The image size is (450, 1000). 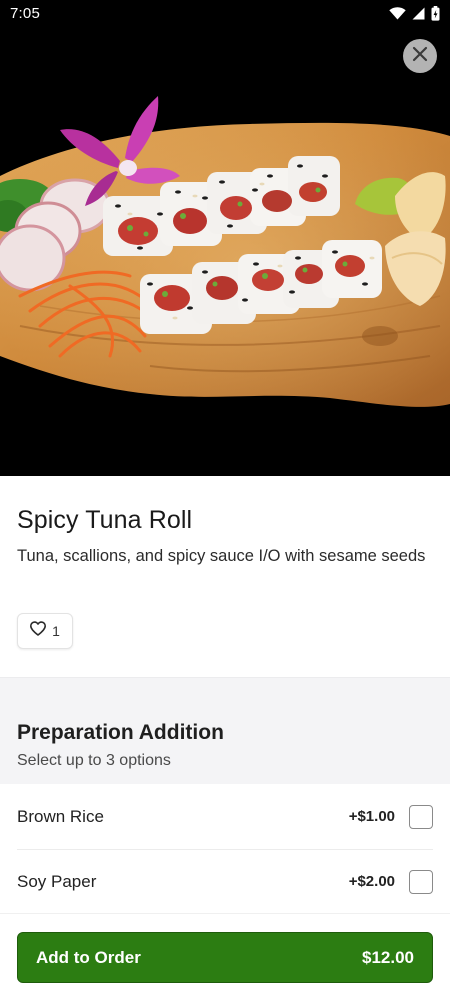 What do you see at coordinates (88, 957) in the screenshot?
I see `add-to-order-label: Add to Order` at bounding box center [88, 957].